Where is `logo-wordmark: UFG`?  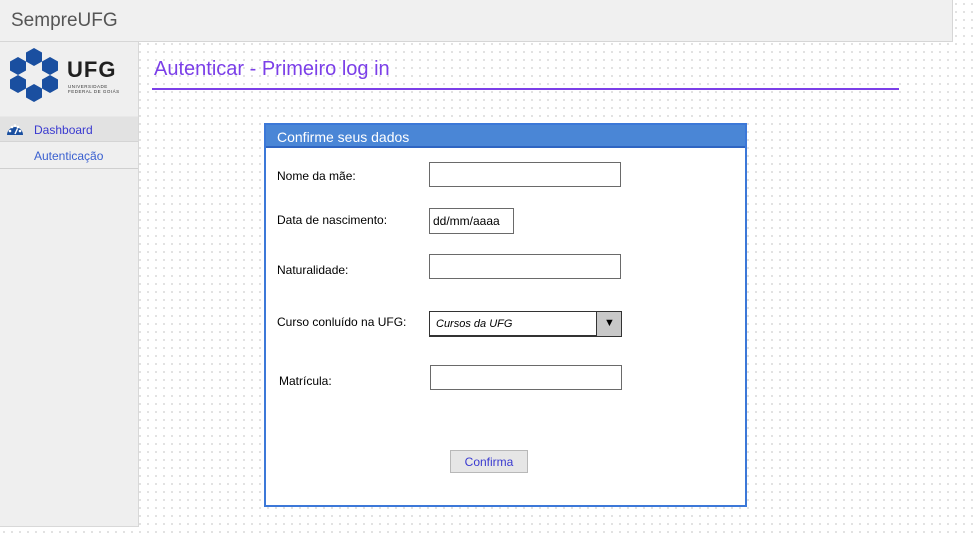
logo-wordmark: UFG is located at coordinates (92, 69).